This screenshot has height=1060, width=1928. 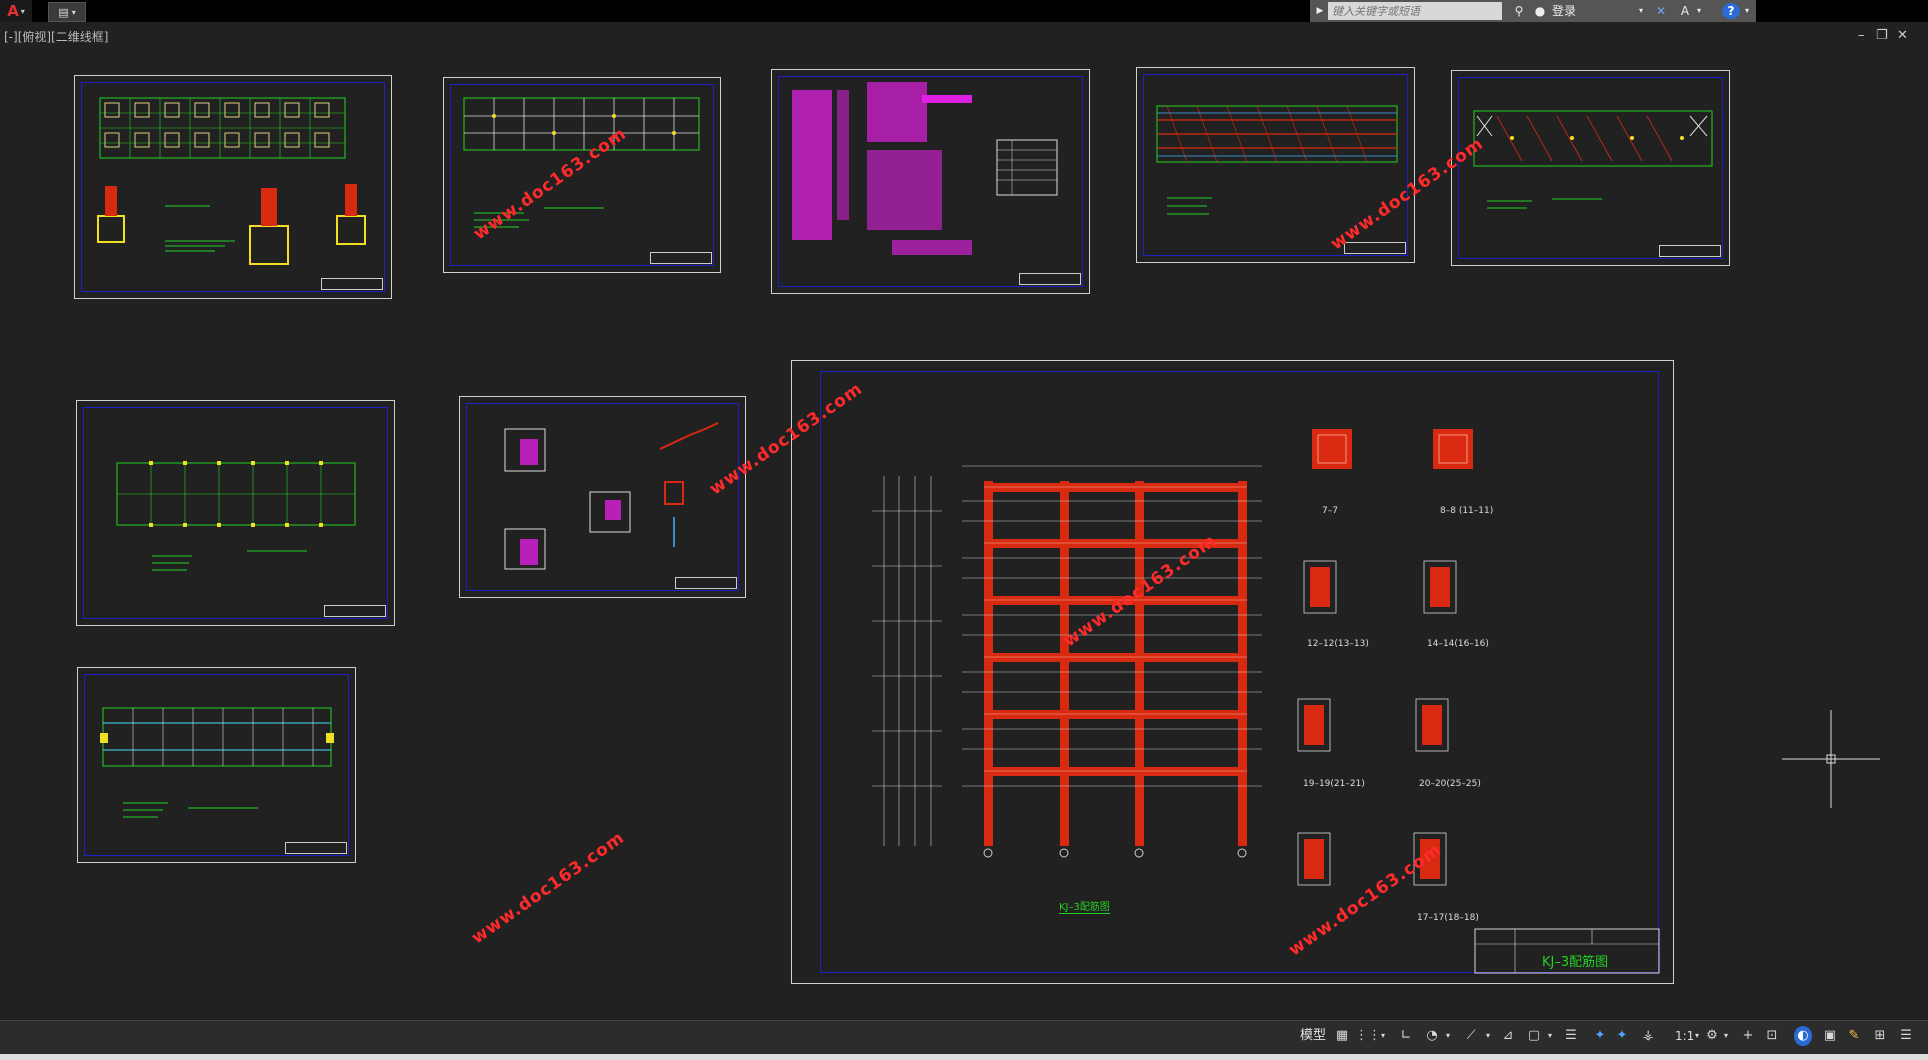 What do you see at coordinates (1450, 784) in the screenshot?
I see `section-label-6: 20–20(25–25)` at bounding box center [1450, 784].